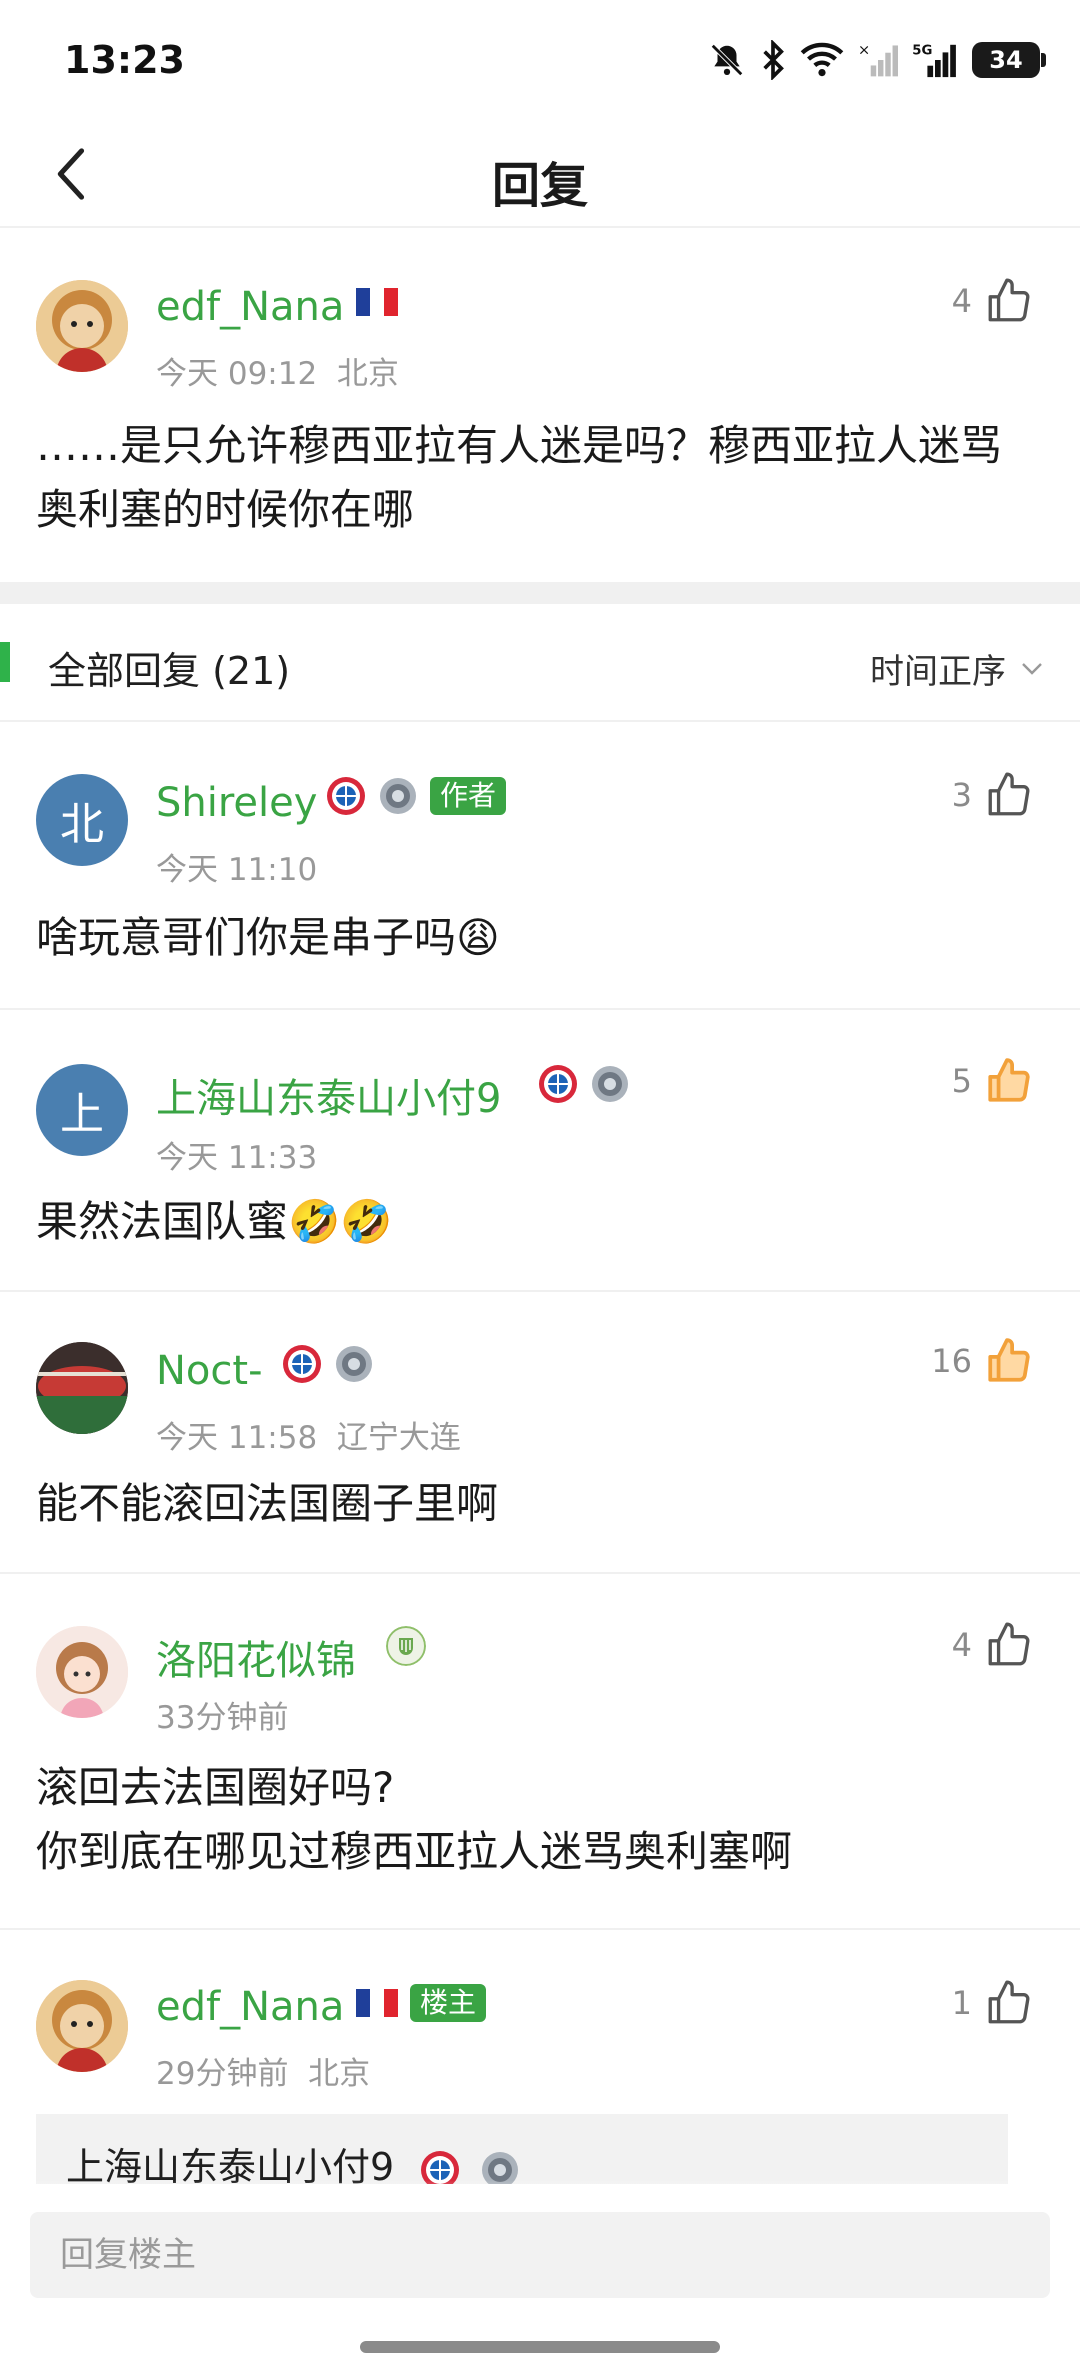  I want to click on username: Shireley, so click(236, 803).